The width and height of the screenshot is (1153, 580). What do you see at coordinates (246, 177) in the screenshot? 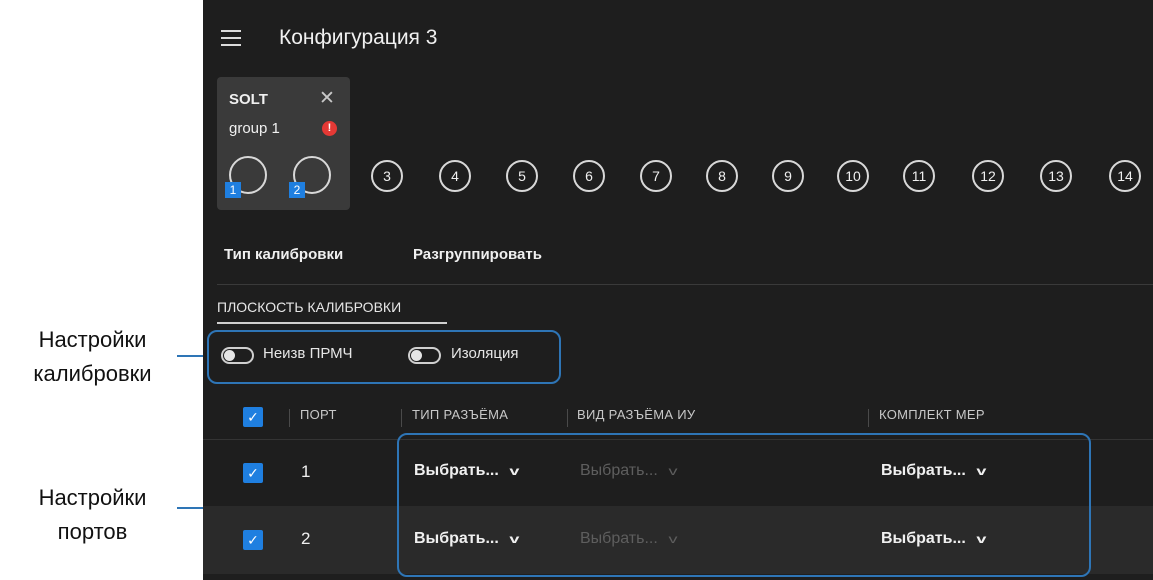
I see `group-port-1: 1` at bounding box center [246, 177].